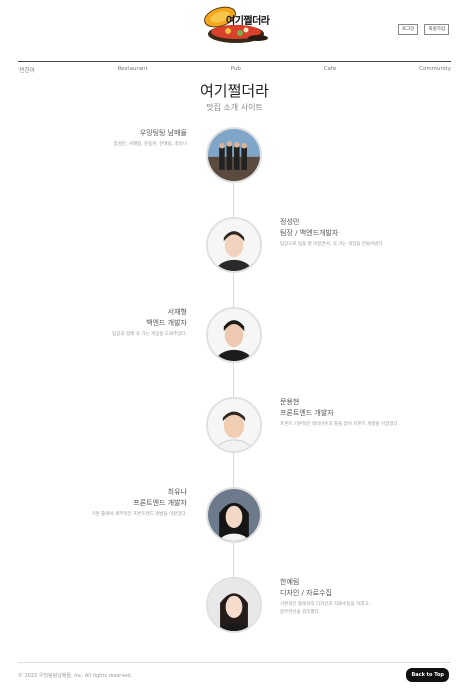 The width and height of the screenshot is (469, 689). Describe the element at coordinates (408, 29) in the screenshot. I see `login-button: 로그인` at that location.